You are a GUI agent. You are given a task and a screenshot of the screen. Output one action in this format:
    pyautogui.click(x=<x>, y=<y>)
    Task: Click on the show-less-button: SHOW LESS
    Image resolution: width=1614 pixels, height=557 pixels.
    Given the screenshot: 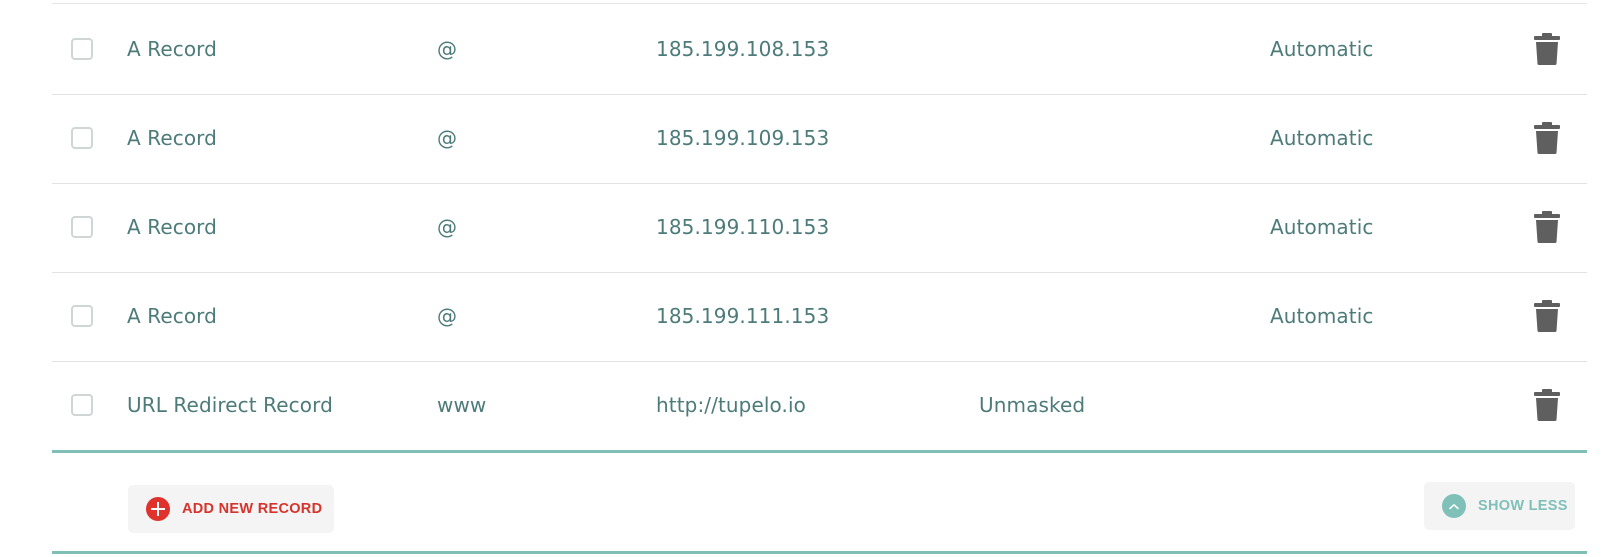 What is the action you would take?
    pyautogui.click(x=1499, y=506)
    